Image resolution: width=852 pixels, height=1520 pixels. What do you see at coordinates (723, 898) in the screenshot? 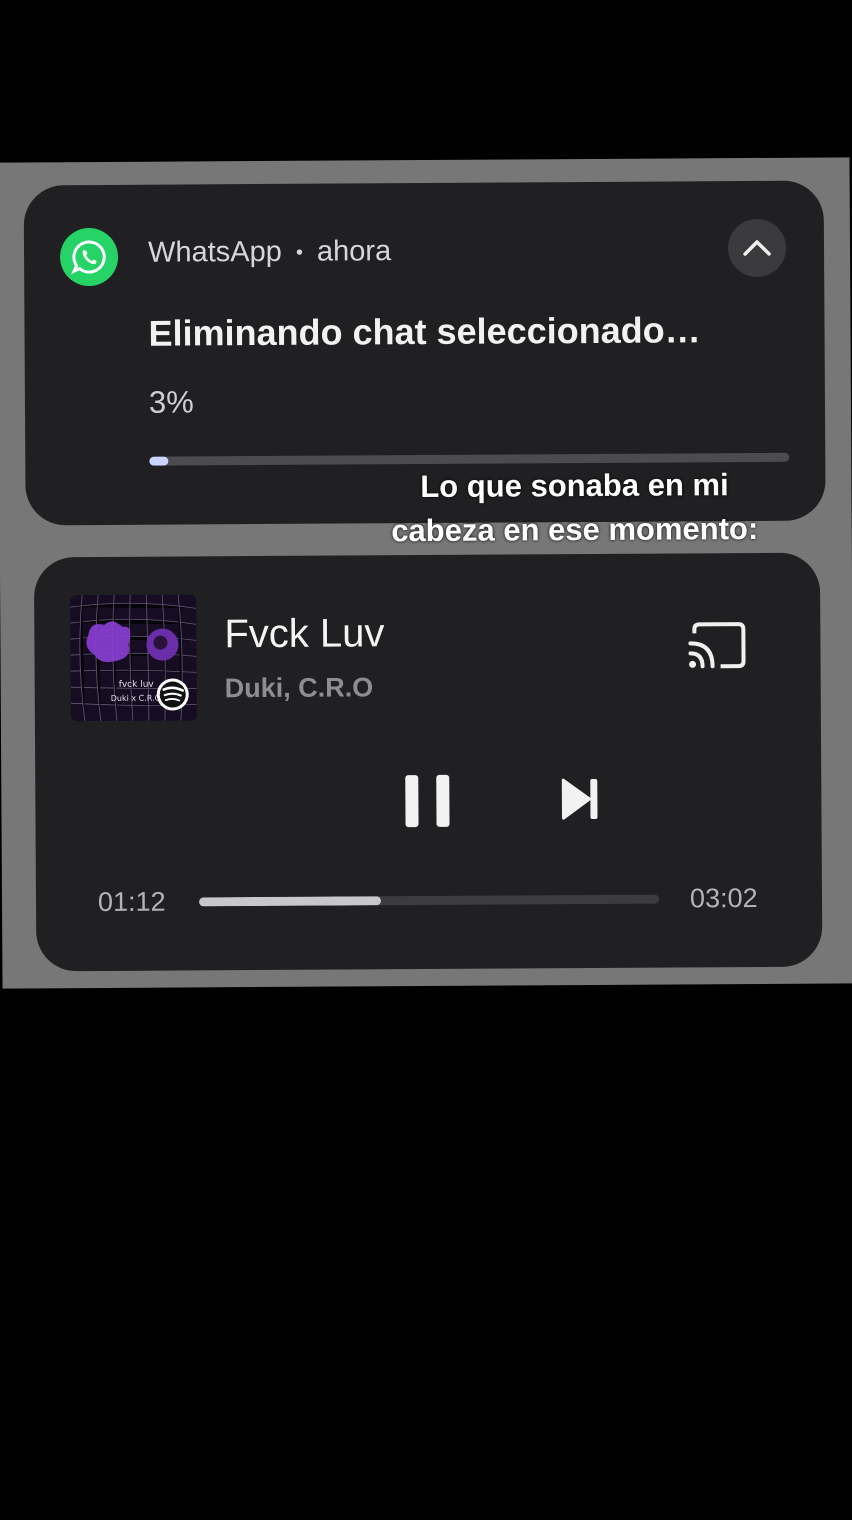
I see `total-duration: 03:02` at bounding box center [723, 898].